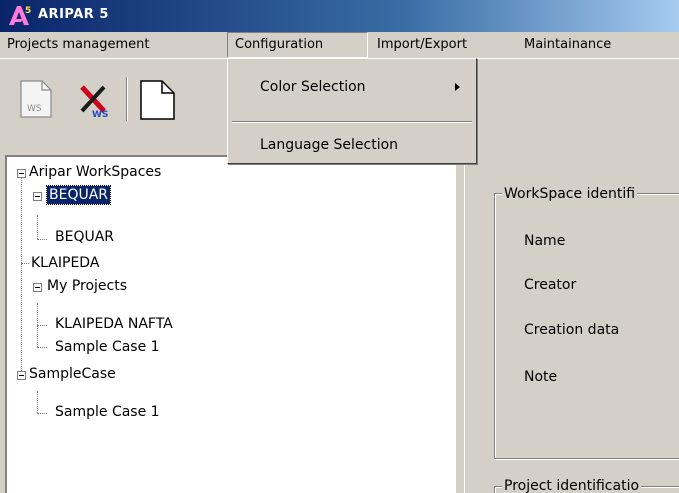 This screenshot has width=679, height=493. What do you see at coordinates (78, 195) in the screenshot?
I see `tree-node-bequar: BEQUAR` at bounding box center [78, 195].